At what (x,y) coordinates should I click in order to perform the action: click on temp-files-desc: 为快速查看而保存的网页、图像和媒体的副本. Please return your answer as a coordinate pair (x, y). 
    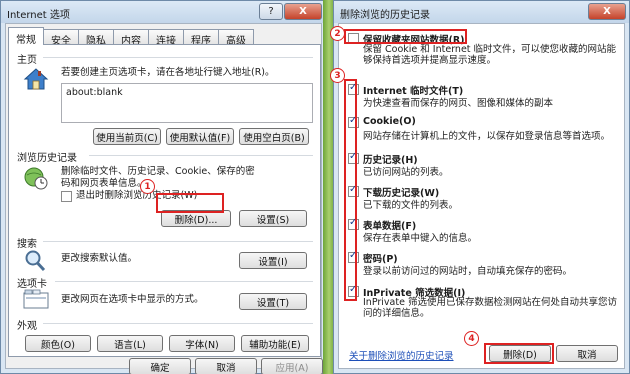
    Looking at the image, I should click on (458, 103).